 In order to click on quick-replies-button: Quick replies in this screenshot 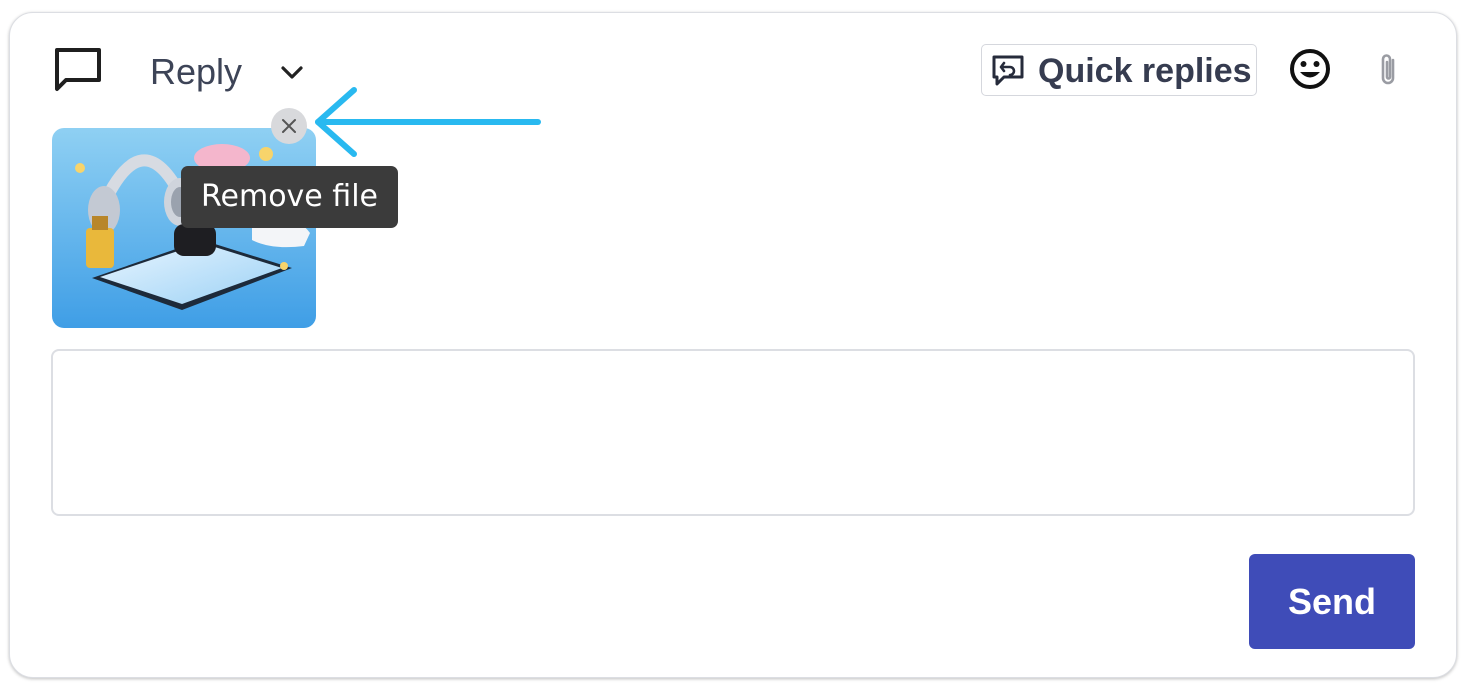, I will do `click(1119, 70)`.